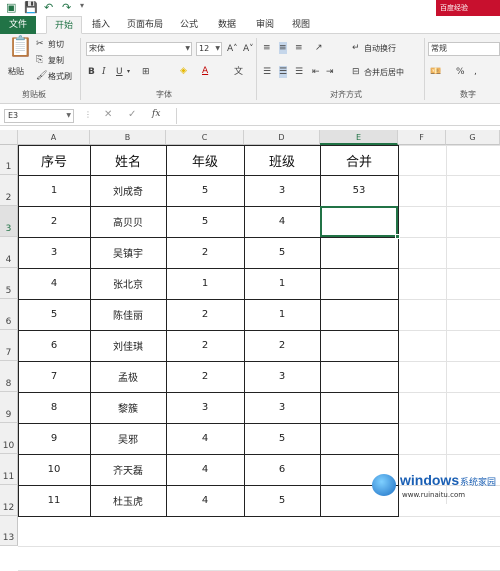 The width and height of the screenshot is (500, 571). What do you see at coordinates (9, 314) in the screenshot?
I see `row-header-6: 6` at bounding box center [9, 314].